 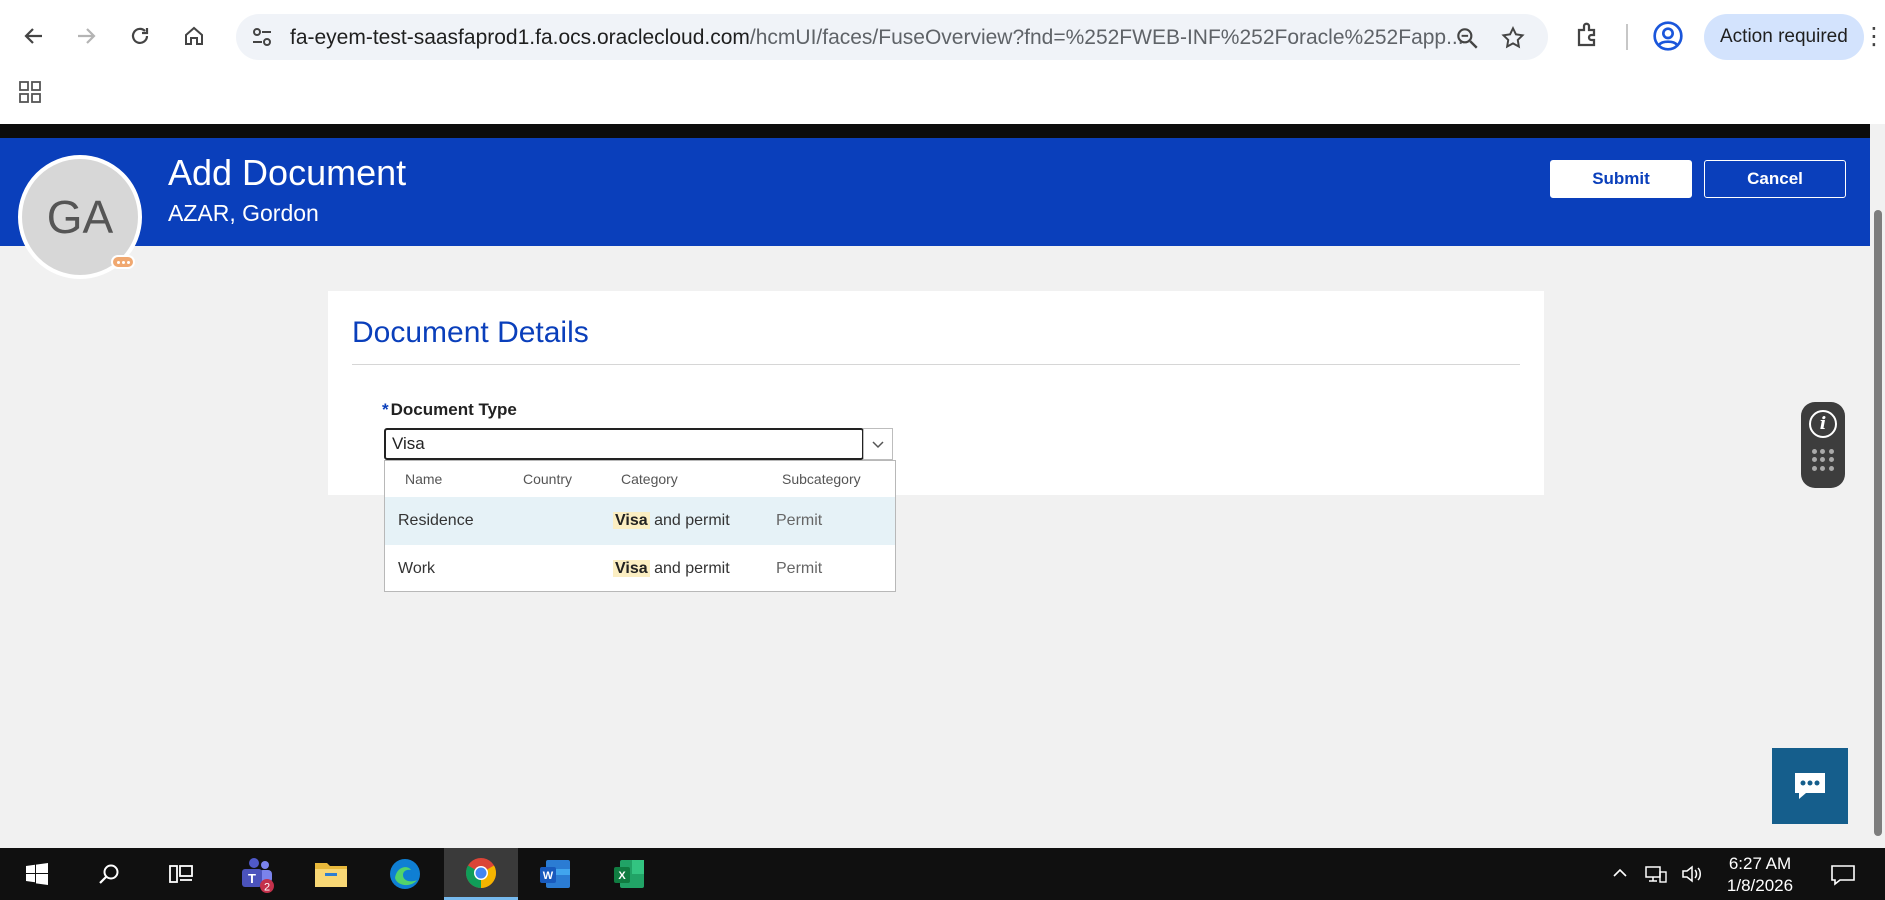 What do you see at coordinates (1775, 179) in the screenshot?
I see `cancel-button: Cancel` at bounding box center [1775, 179].